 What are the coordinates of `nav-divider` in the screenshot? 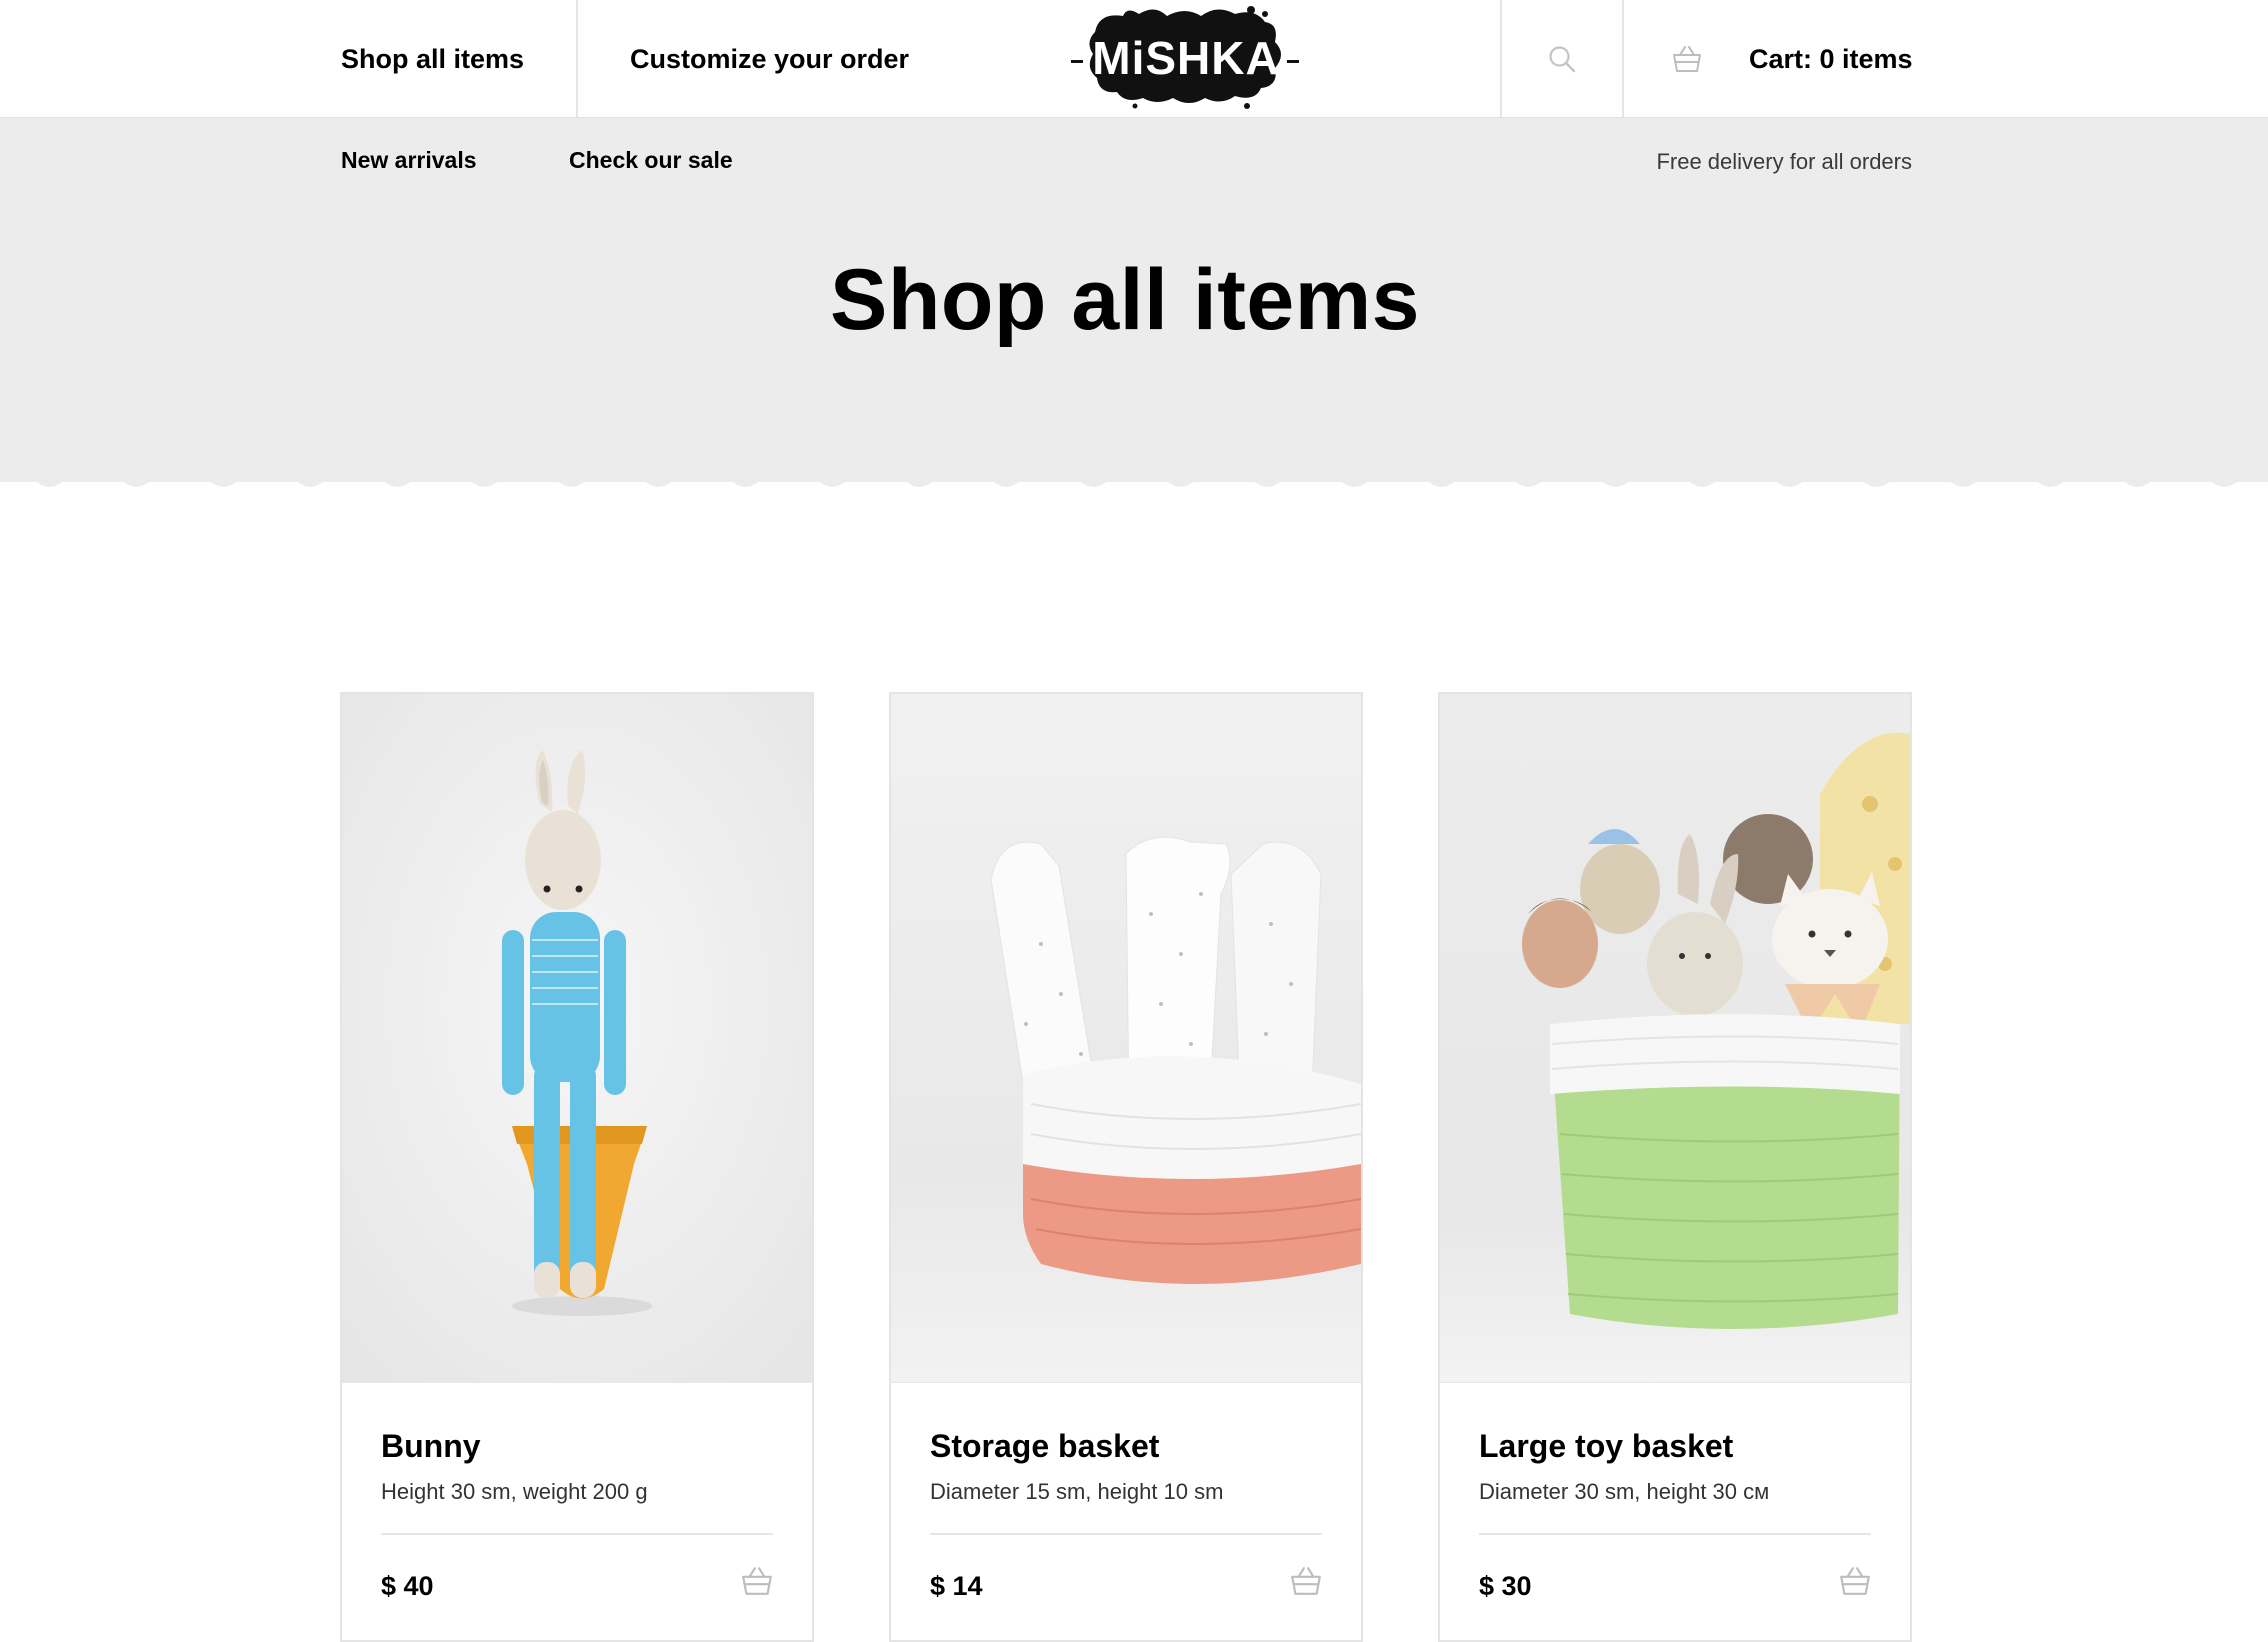 It's located at (577, 59).